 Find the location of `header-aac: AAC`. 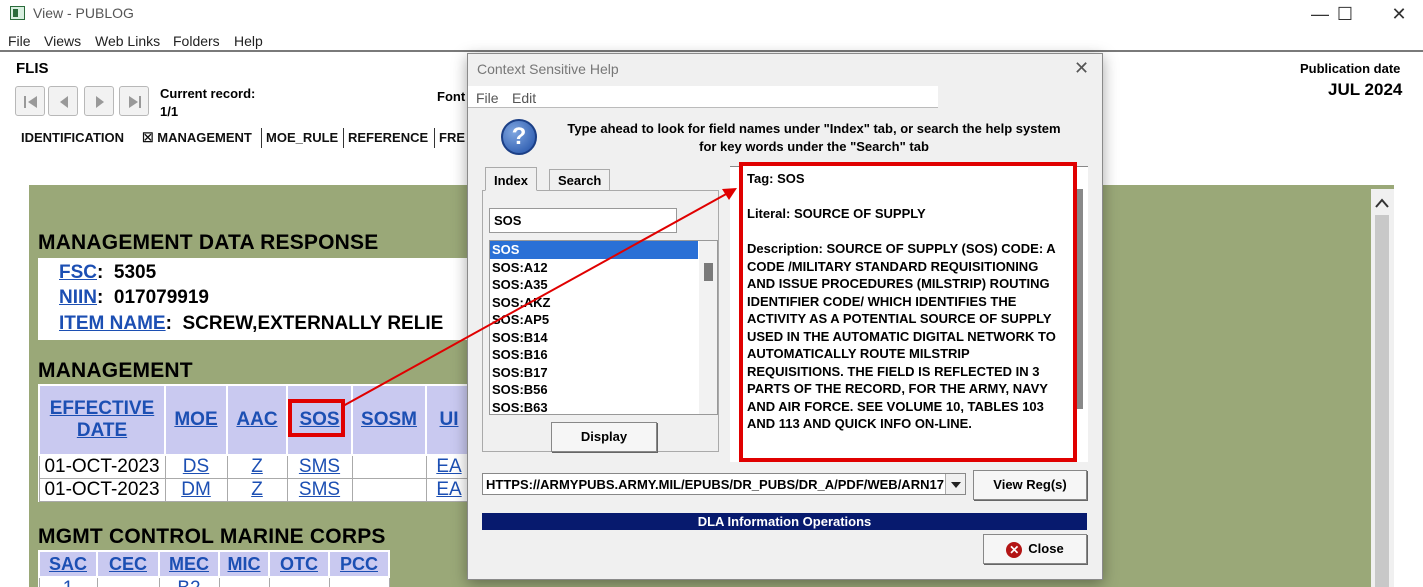

header-aac: AAC is located at coordinates (257, 420).